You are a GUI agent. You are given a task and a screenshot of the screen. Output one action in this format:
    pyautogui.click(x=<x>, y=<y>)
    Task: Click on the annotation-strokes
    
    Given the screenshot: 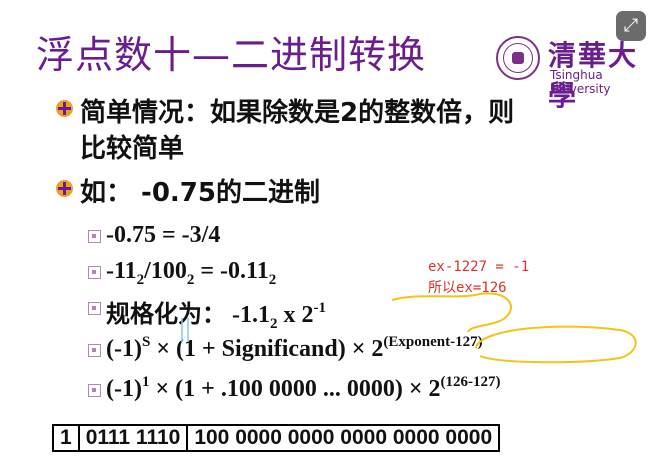 What is the action you would take?
    pyautogui.click(x=409, y=328)
    